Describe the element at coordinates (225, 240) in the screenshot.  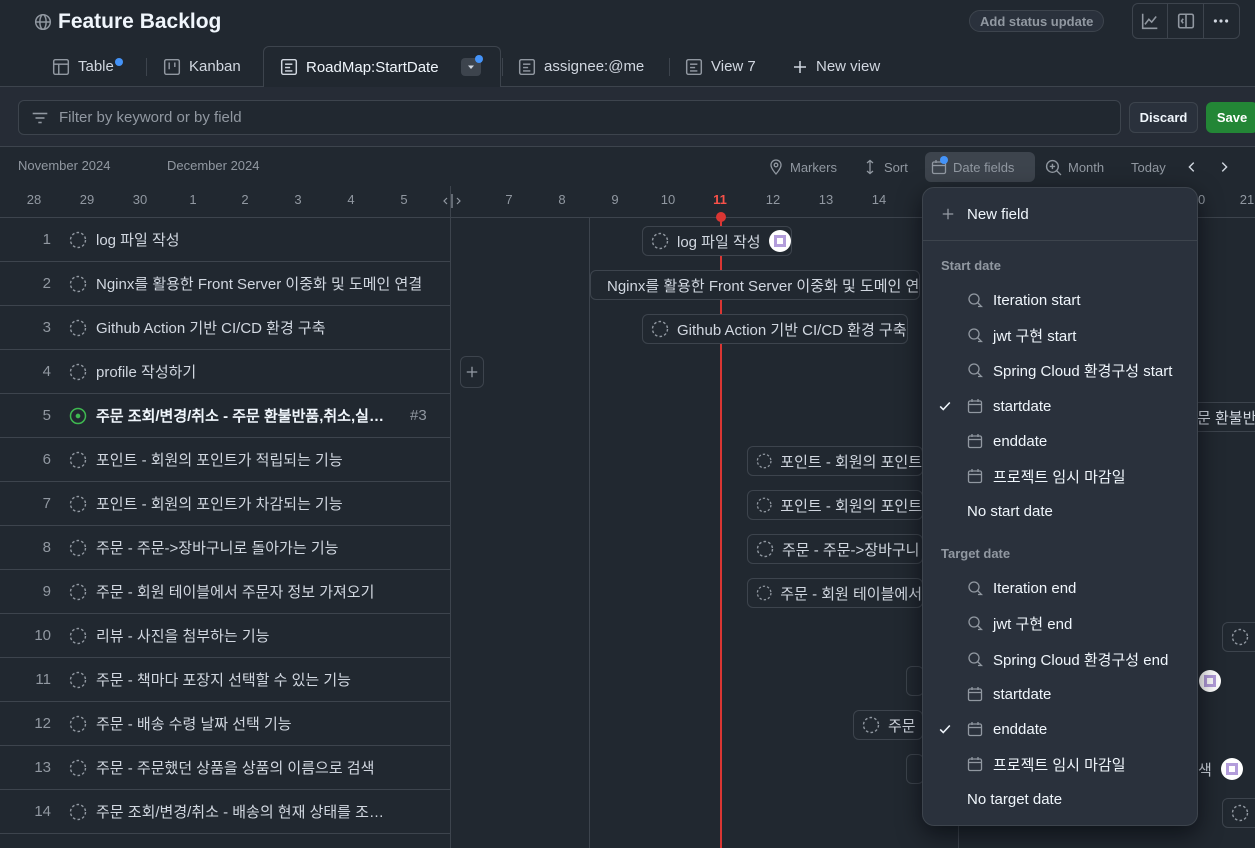
I see `table-row: 1 log 파일 작성` at that location.